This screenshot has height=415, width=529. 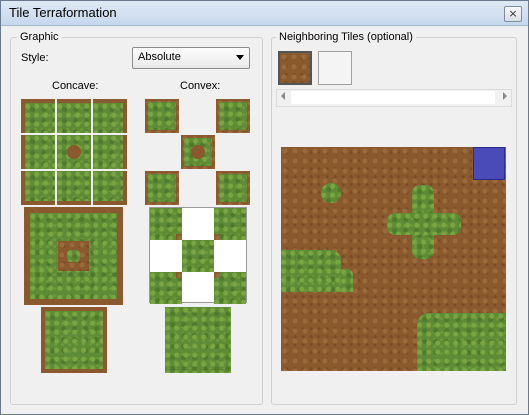 I want to click on concave-preview-hole, so click(x=73, y=256).